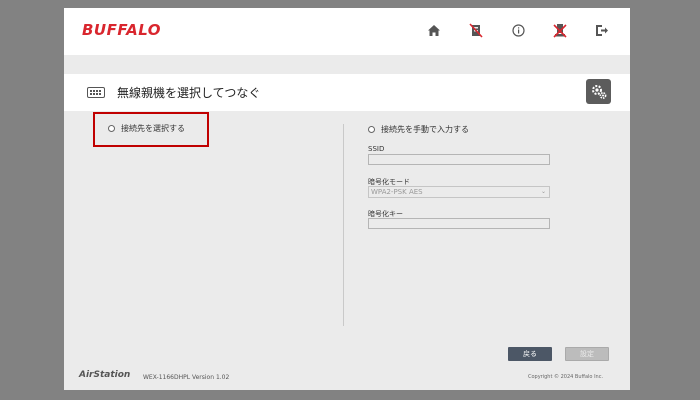 The image size is (700, 400). Describe the element at coordinates (371, 129) in the screenshot. I see `manual-entry-radio` at that location.